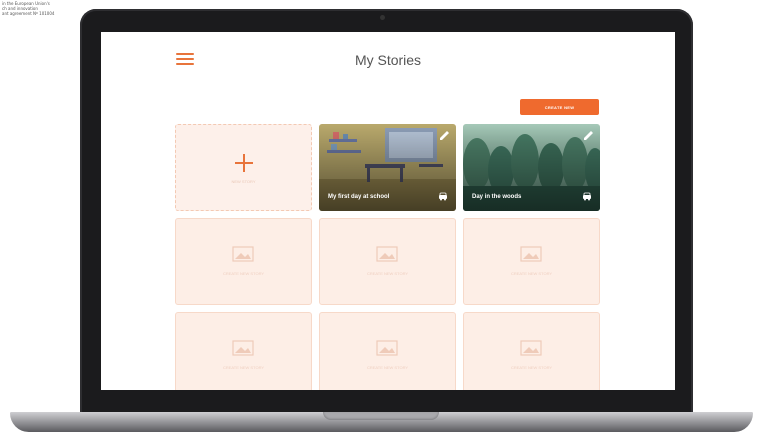  What do you see at coordinates (531, 167) in the screenshot?
I see `story-card: Day in the woods` at bounding box center [531, 167].